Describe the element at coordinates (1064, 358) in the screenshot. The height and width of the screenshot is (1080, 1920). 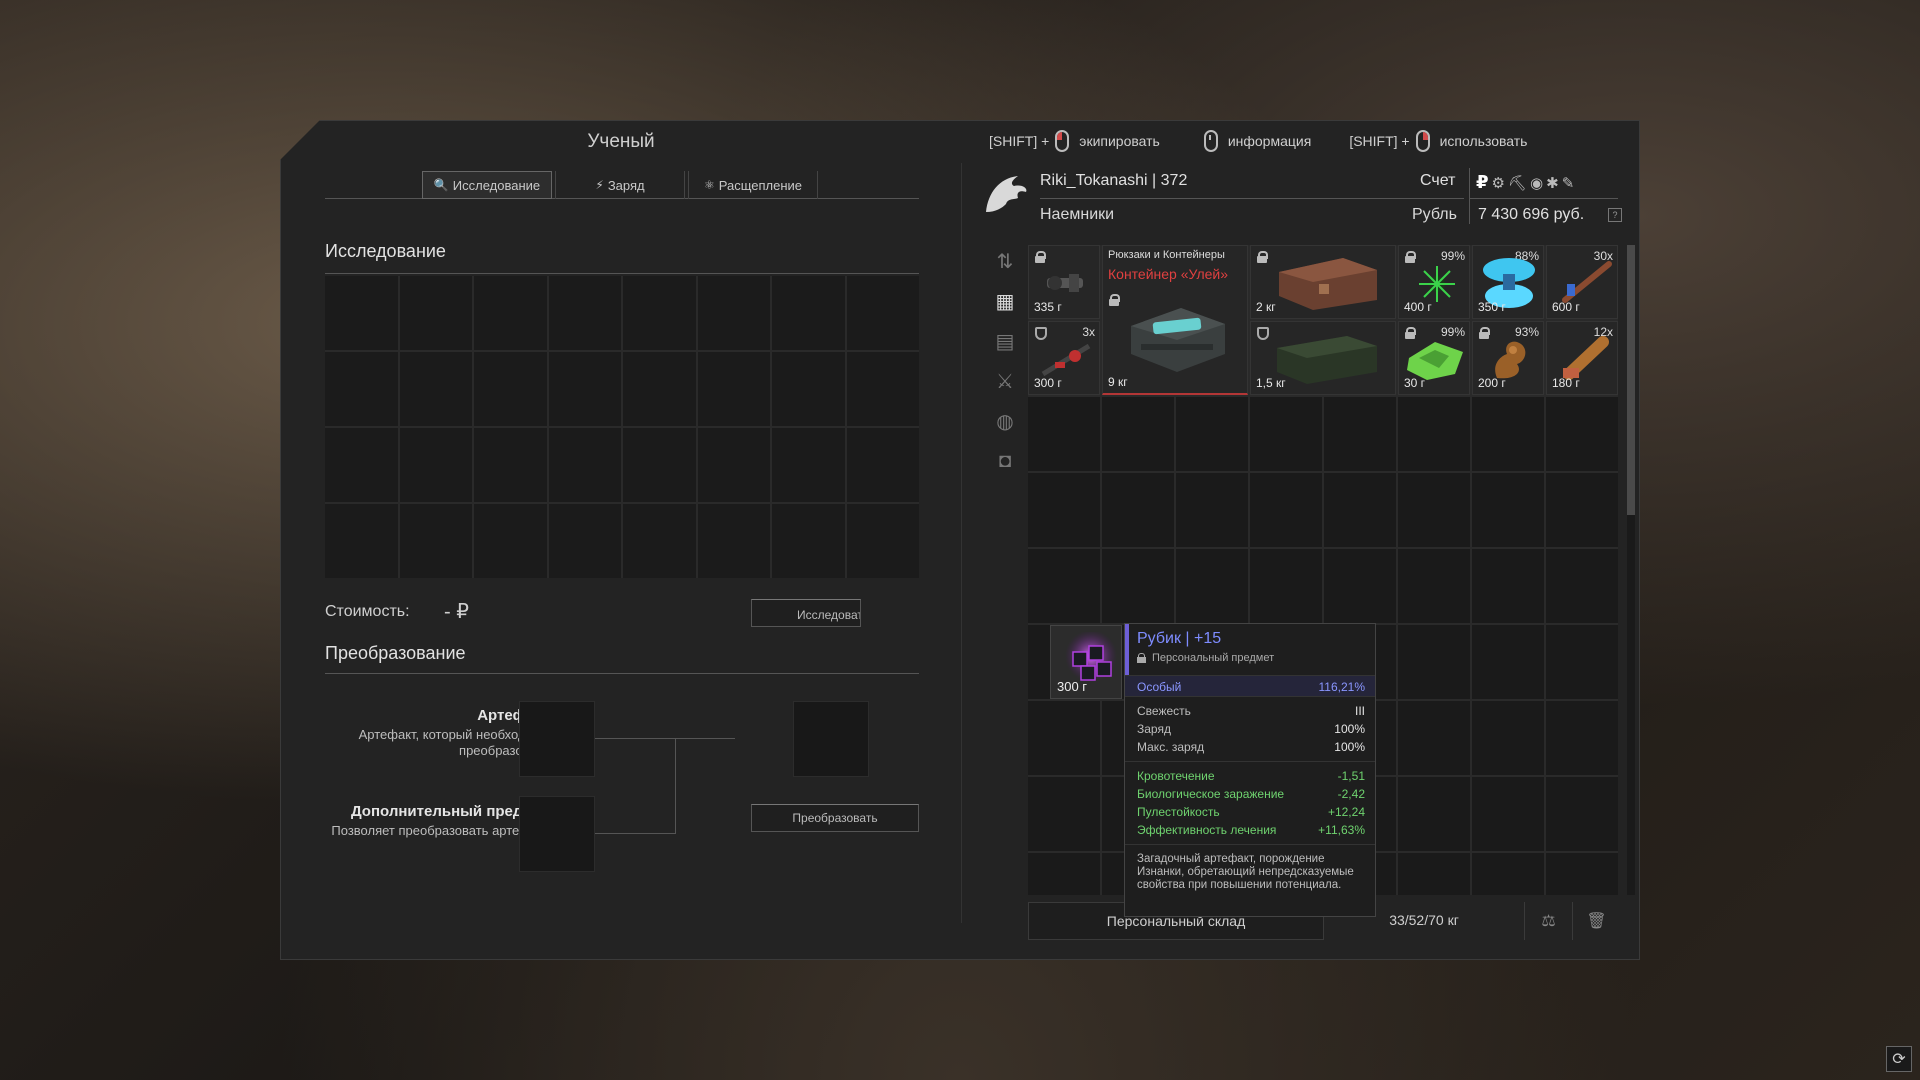
I see `inventory-item: 3x 300 г` at that location.